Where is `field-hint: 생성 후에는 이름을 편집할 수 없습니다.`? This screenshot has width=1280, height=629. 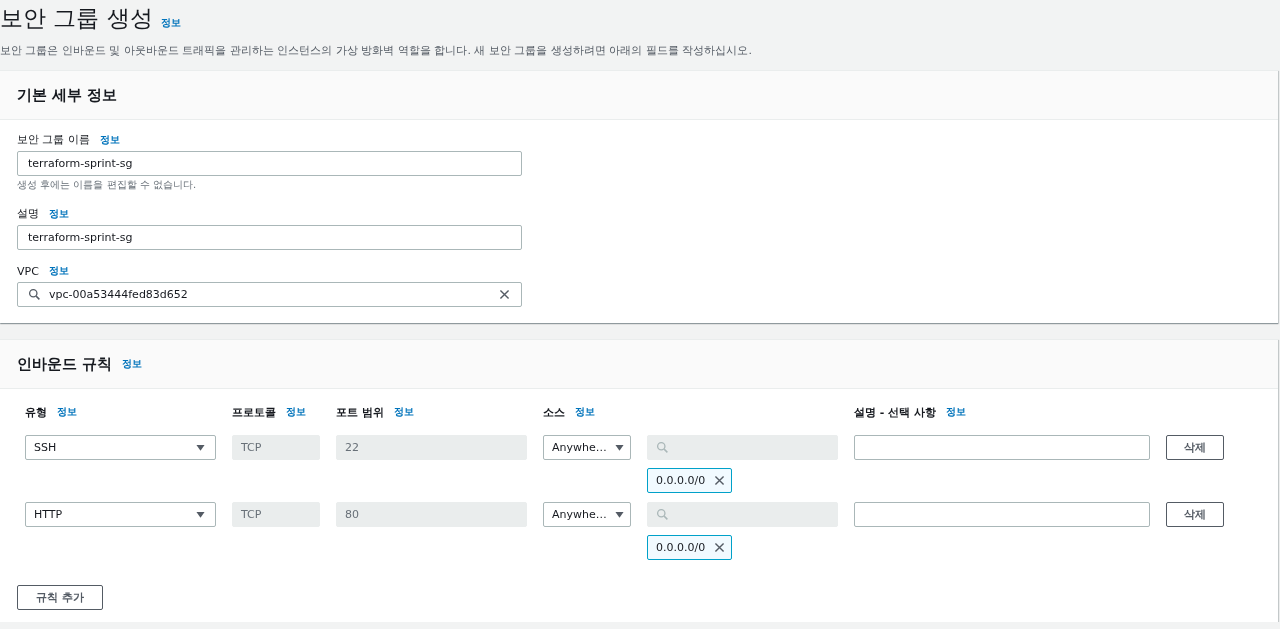
field-hint: 생성 후에는 이름을 편집할 수 없습니다. is located at coordinates (107, 185).